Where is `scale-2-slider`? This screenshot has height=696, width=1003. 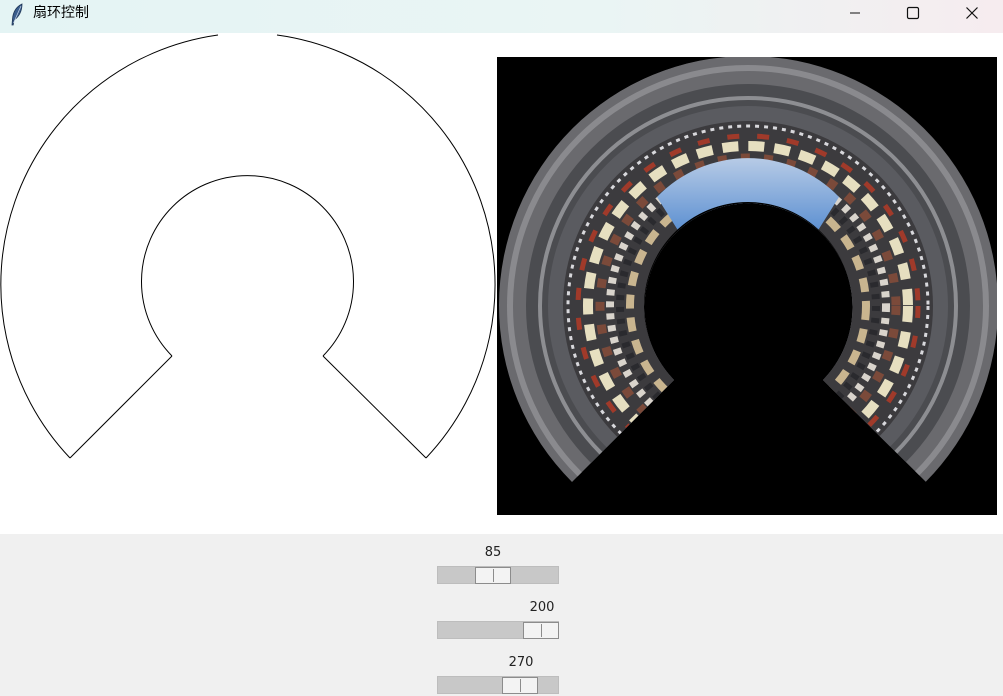
scale-2-slider is located at coordinates (541, 630).